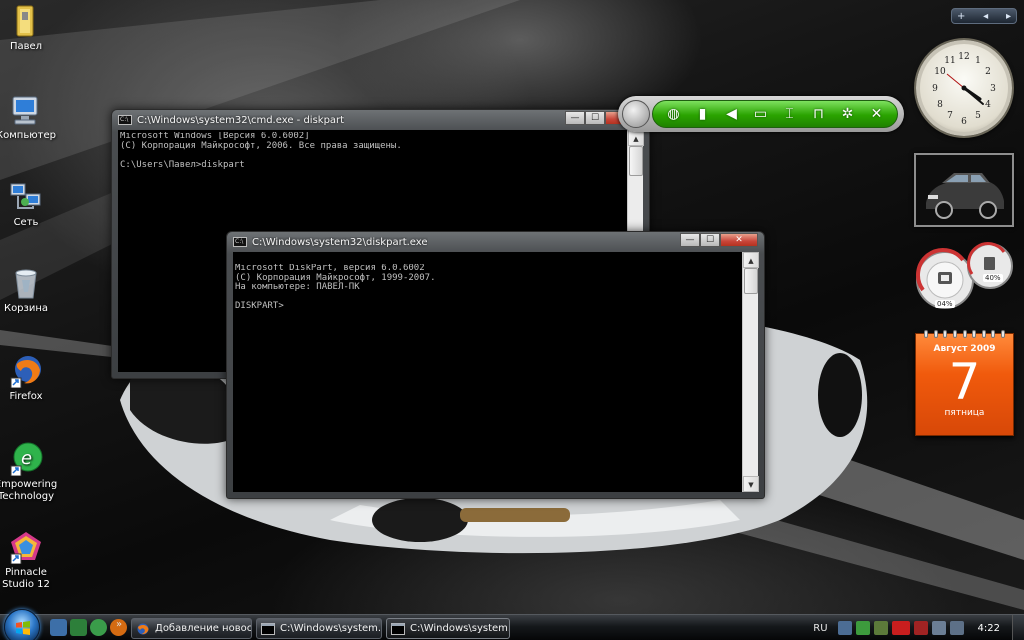 Image resolution: width=1024 pixels, height=640 pixels. What do you see at coordinates (58, 627) in the screenshot?
I see `show-desktop-icon` at bounding box center [58, 627].